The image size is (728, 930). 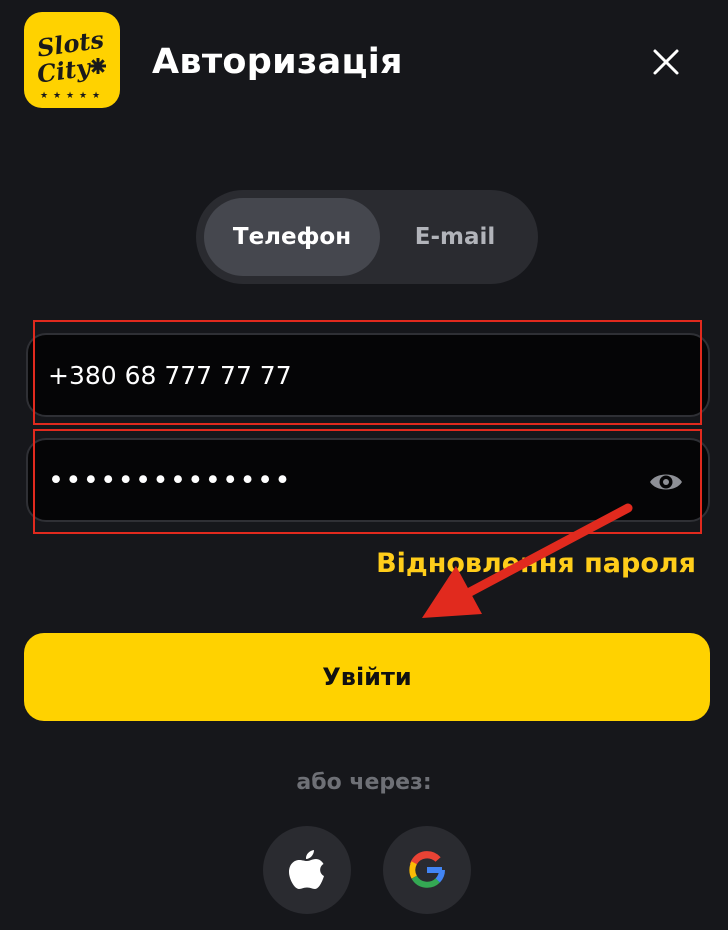 What do you see at coordinates (368, 375) in the screenshot?
I see `phone-input: +380 68 777 77 77` at bounding box center [368, 375].